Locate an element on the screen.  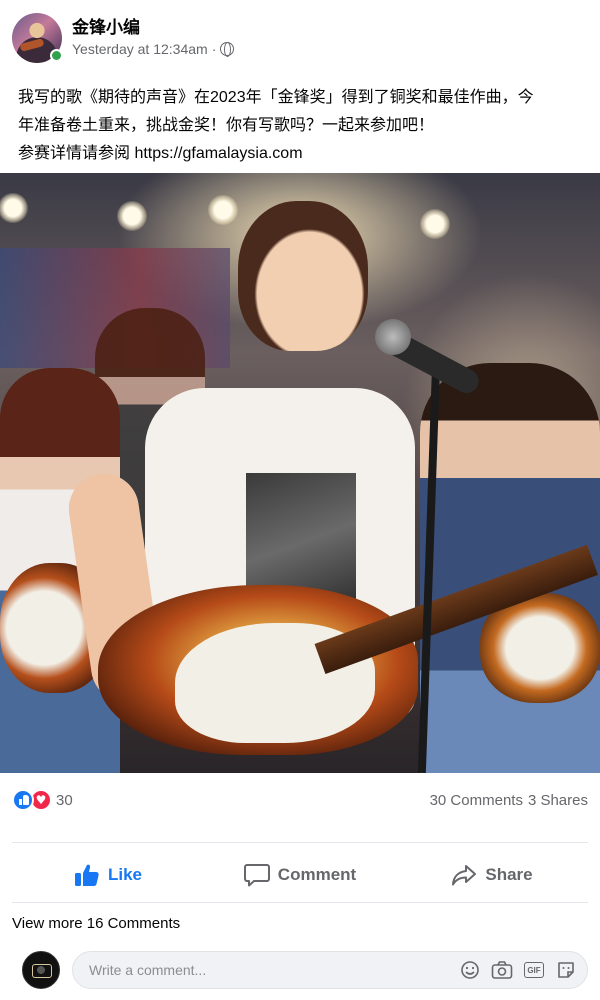
camera-icon is located at coordinates (502, 970).